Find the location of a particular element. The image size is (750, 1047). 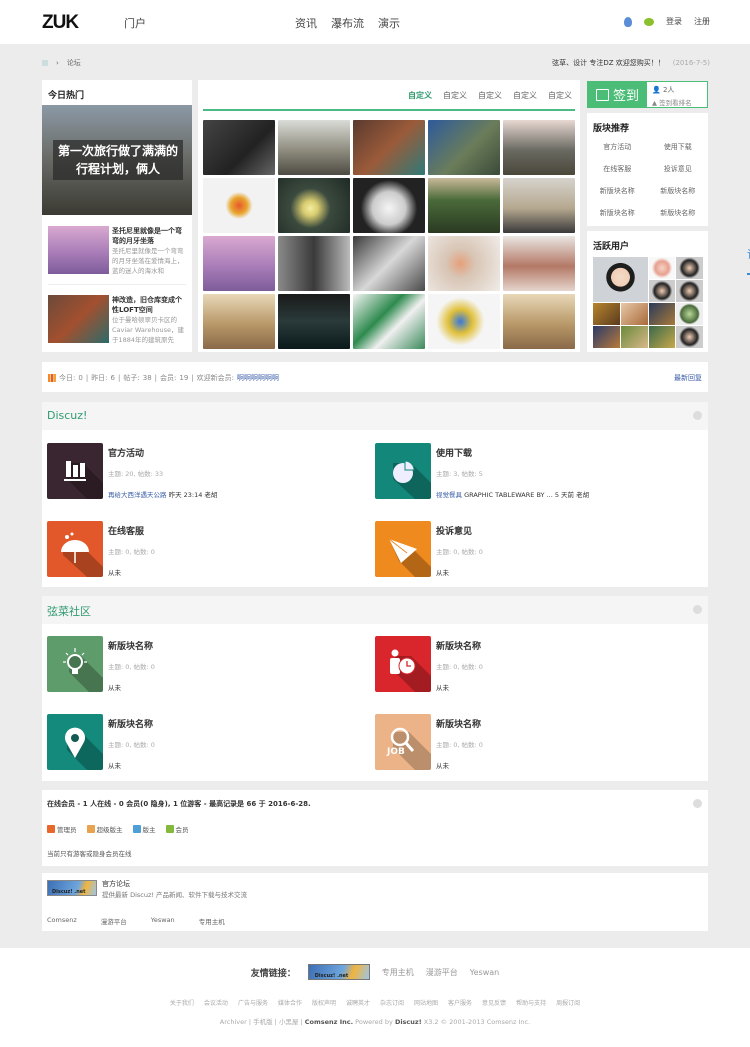

footer-link: 周报订阅 is located at coordinates (568, 1002).